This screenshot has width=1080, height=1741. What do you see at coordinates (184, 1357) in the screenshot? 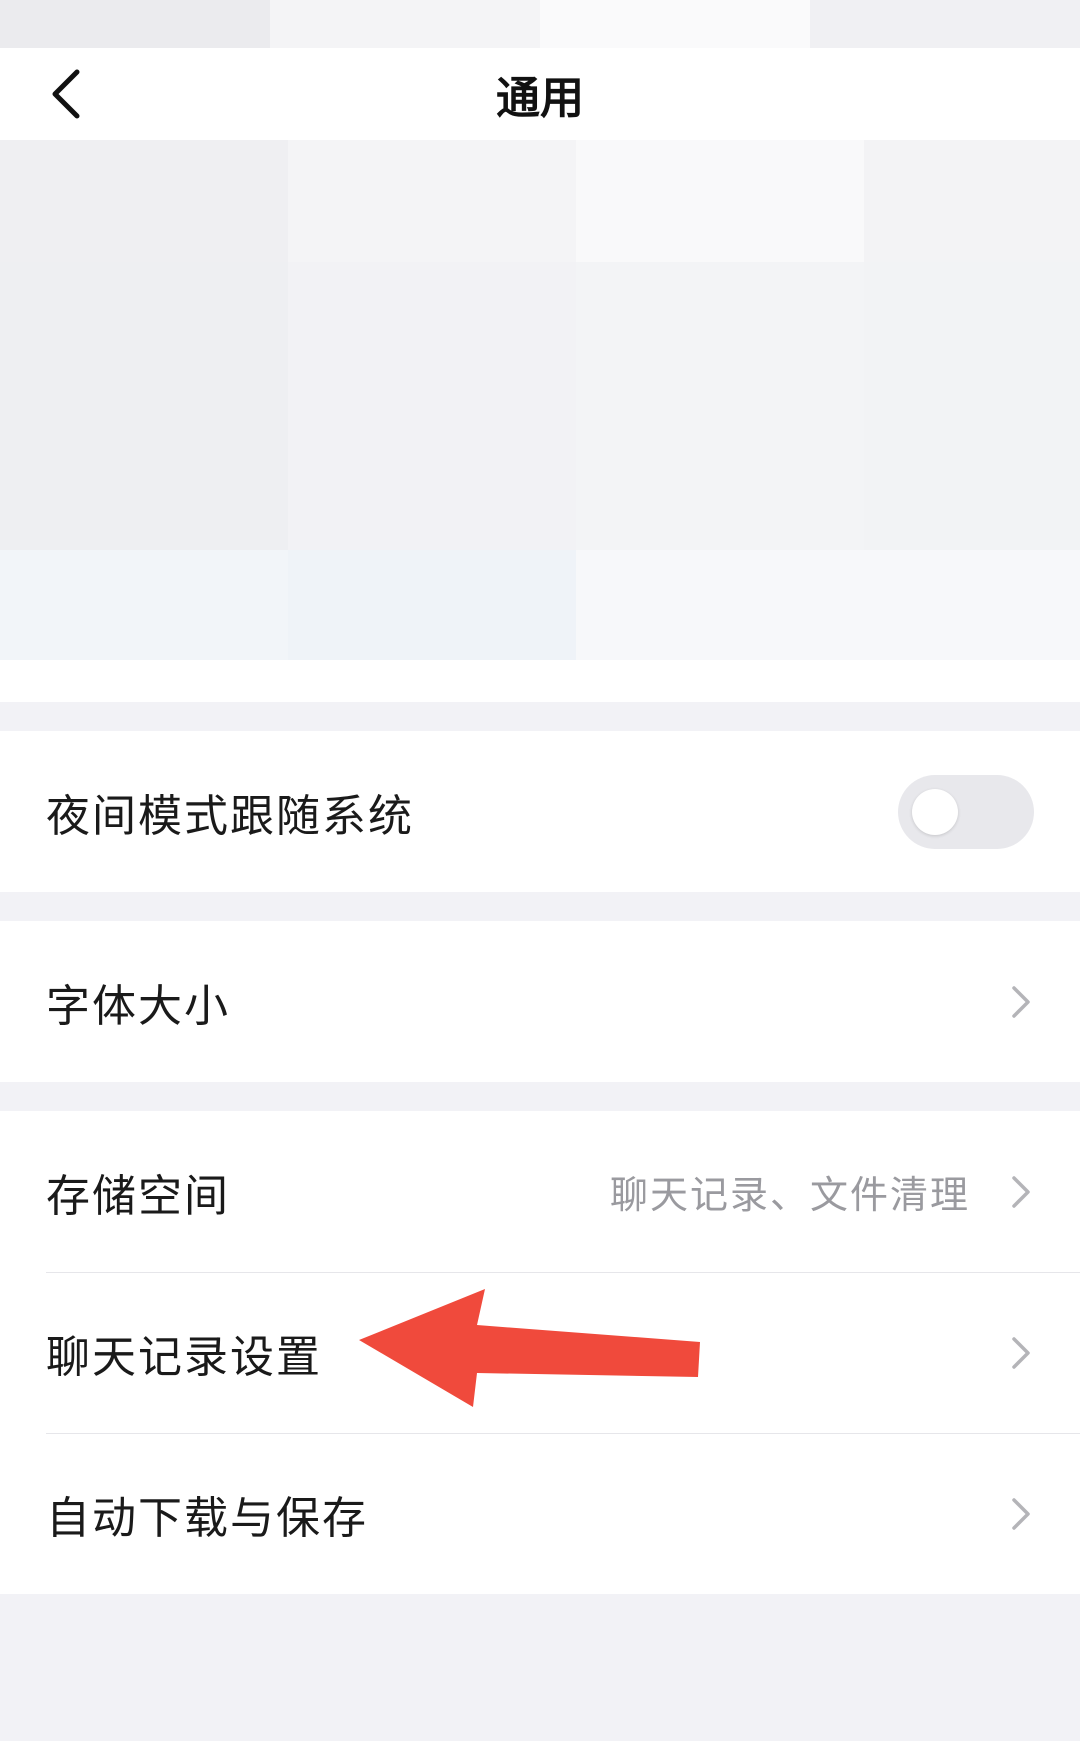
I see `chat-history-settings-label: 聊天记录设置` at bounding box center [184, 1357].